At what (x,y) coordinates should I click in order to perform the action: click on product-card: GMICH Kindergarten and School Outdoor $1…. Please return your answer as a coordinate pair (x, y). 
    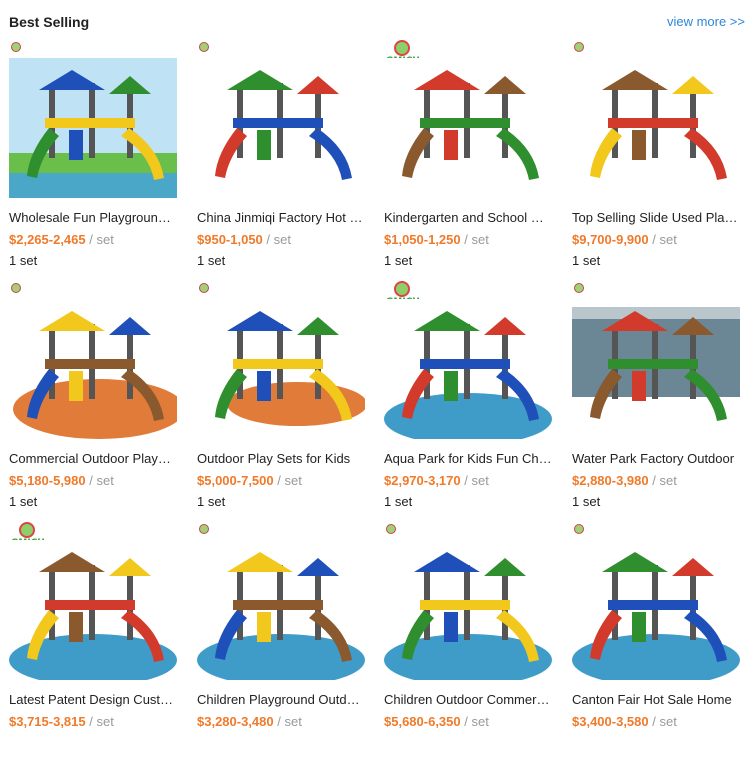
    Looking at the image, I should click on (465, 157).